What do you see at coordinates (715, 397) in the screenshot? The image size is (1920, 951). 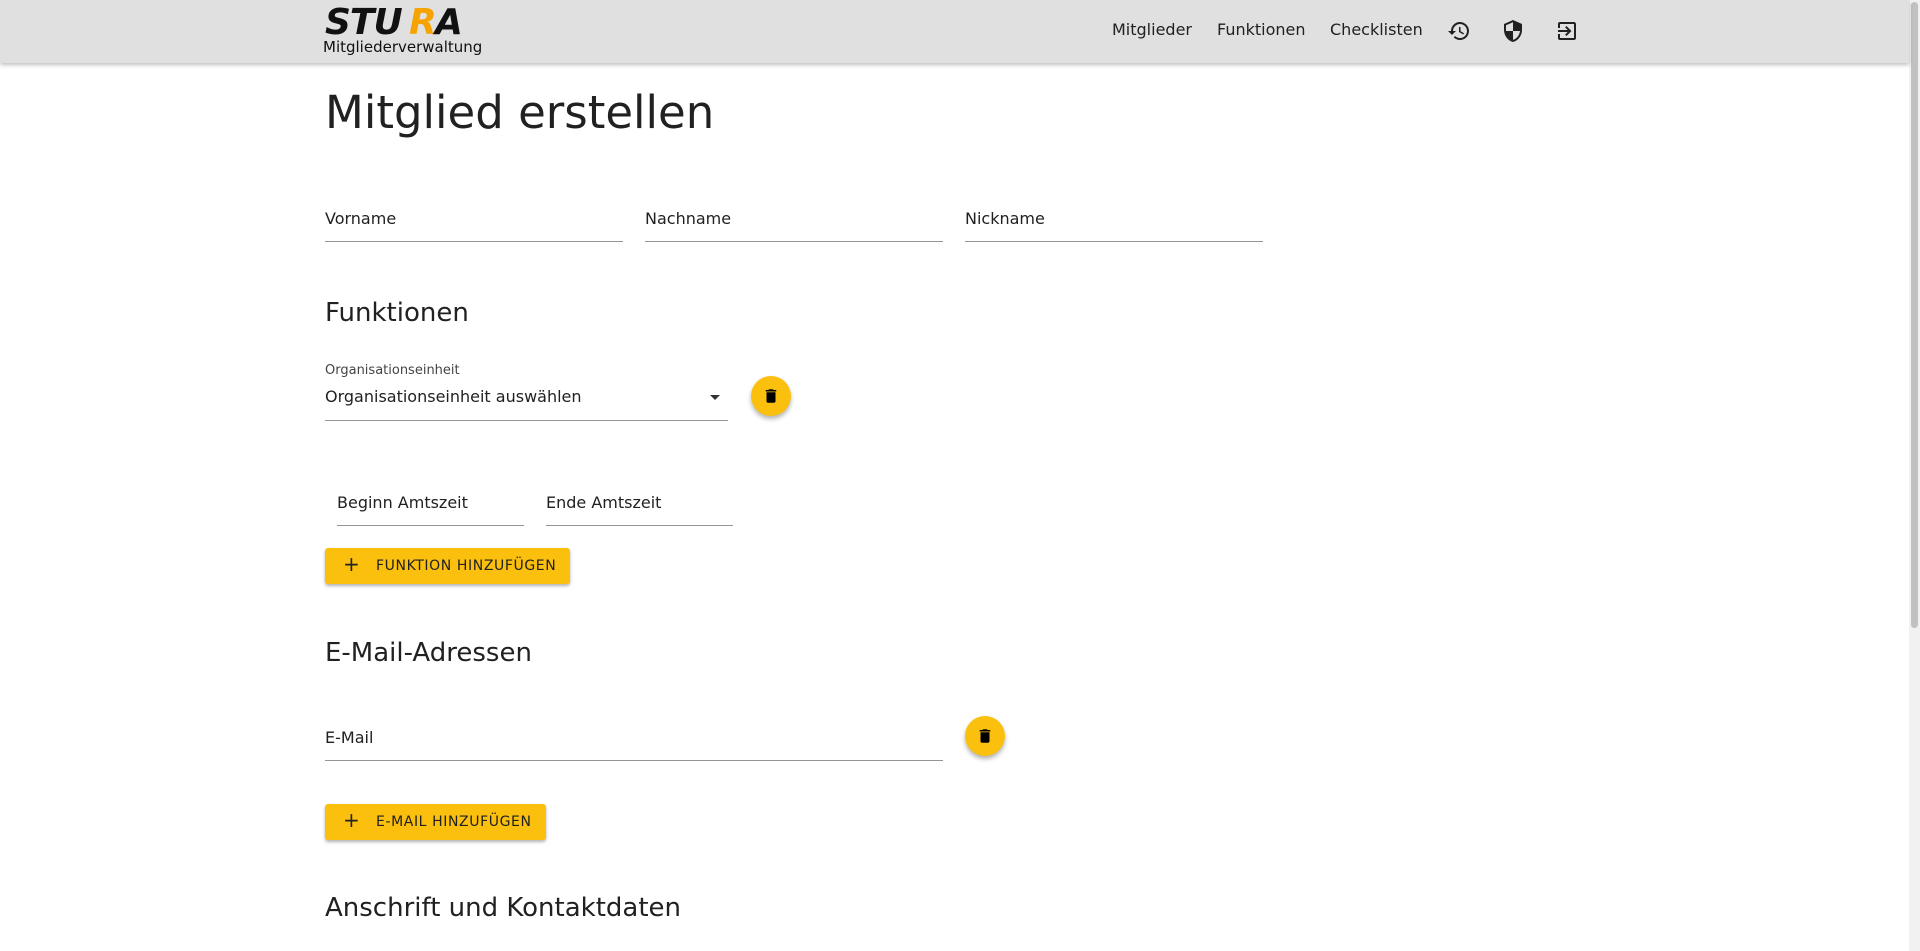 I see `chevron-down-icon` at bounding box center [715, 397].